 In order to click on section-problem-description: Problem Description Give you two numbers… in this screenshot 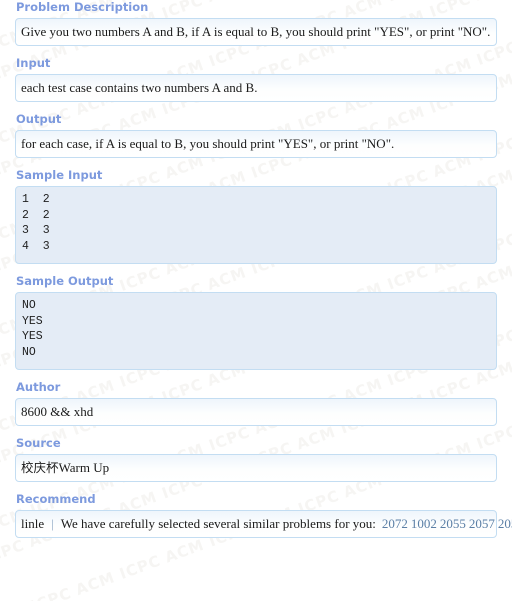, I will do `click(256, 23)`.